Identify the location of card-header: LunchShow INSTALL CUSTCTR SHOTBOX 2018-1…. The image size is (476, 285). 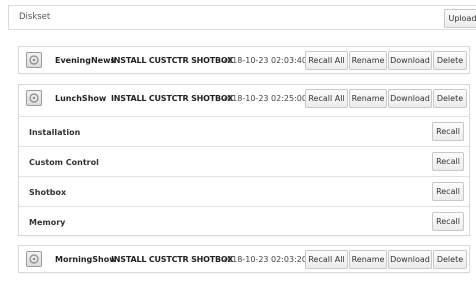
(244, 99).